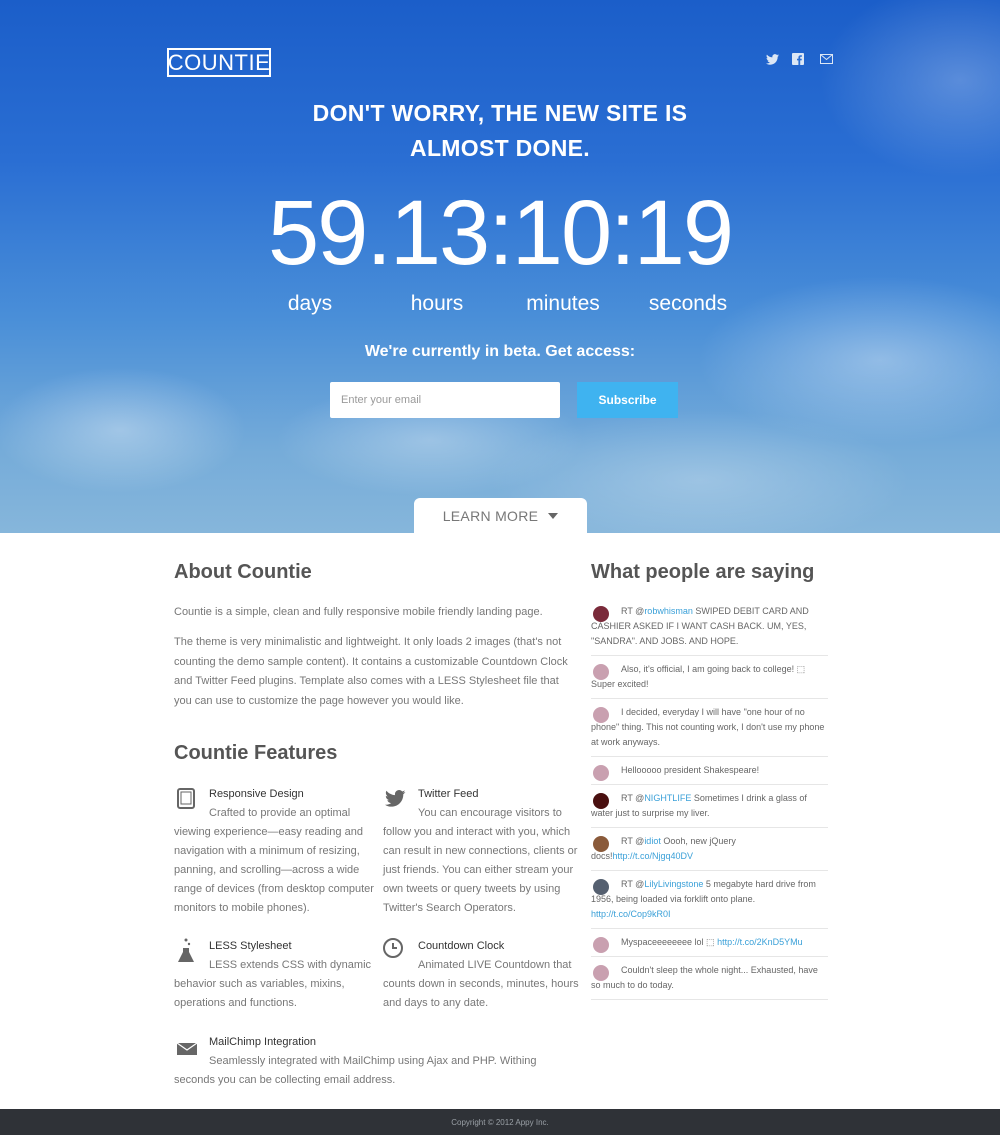 This screenshot has height=1135, width=1000. What do you see at coordinates (310, 303) in the screenshot?
I see `countdown-label-days: days` at bounding box center [310, 303].